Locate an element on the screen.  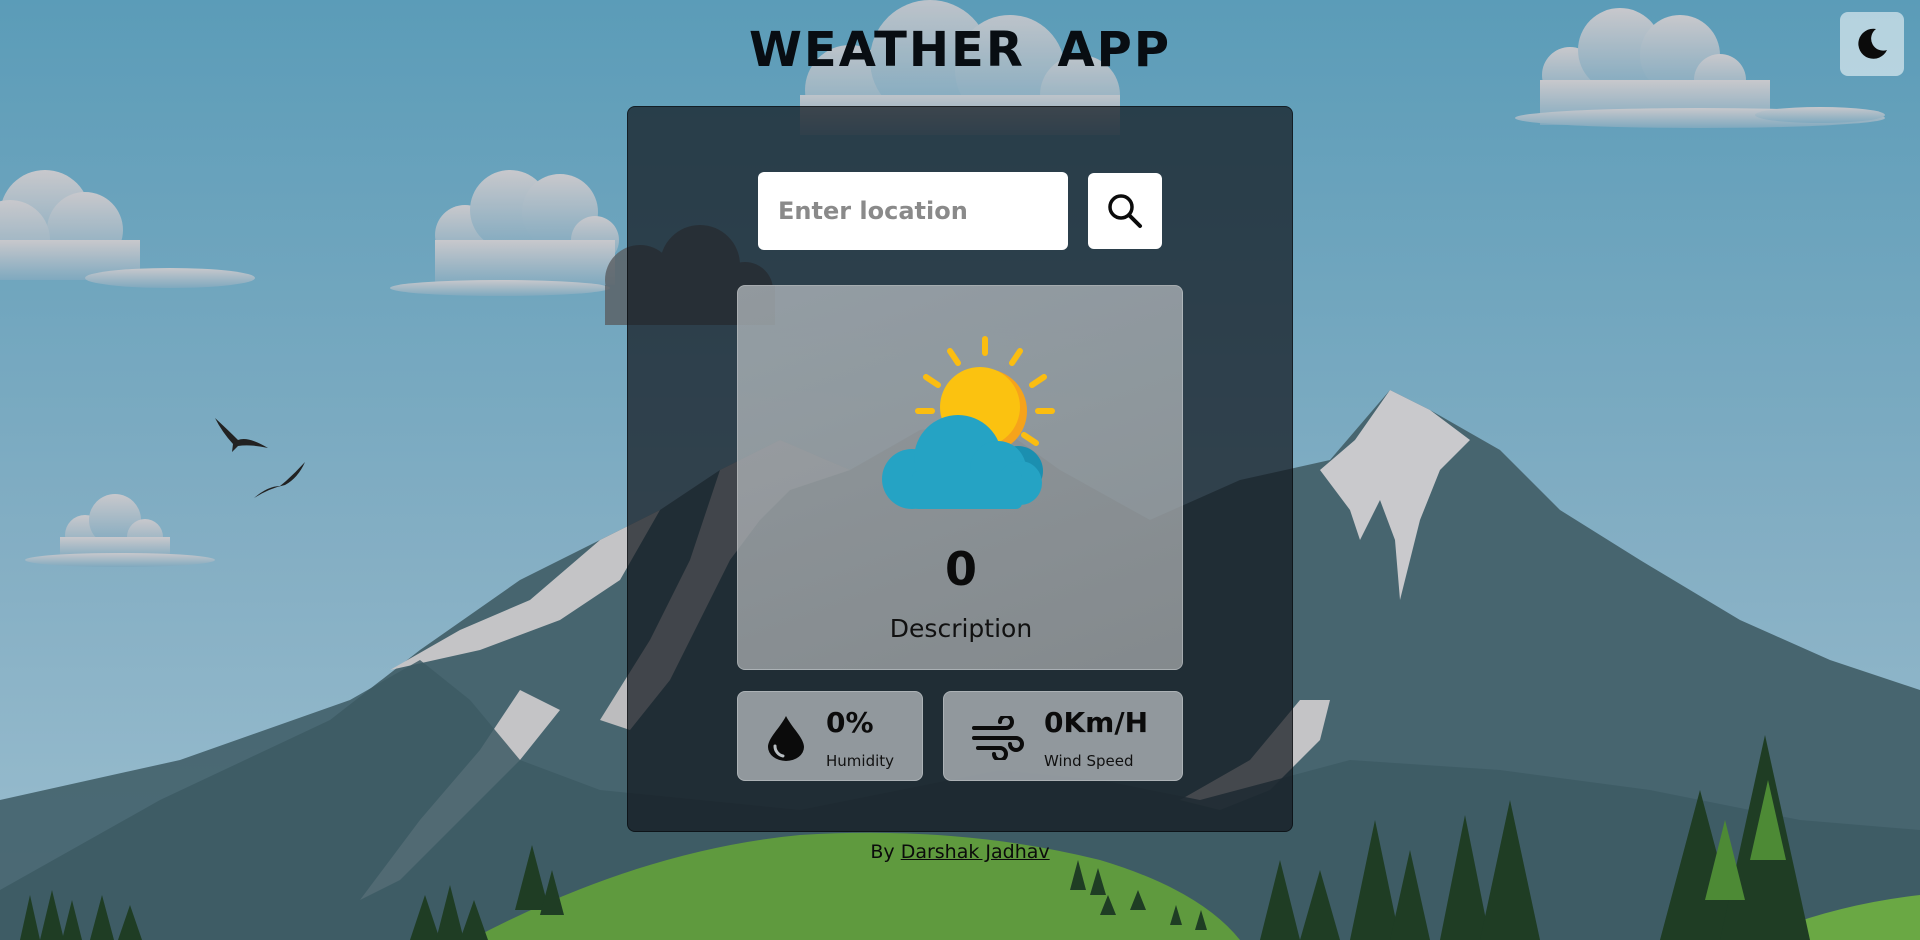
humidity-value: 0% is located at coordinates (850, 722).